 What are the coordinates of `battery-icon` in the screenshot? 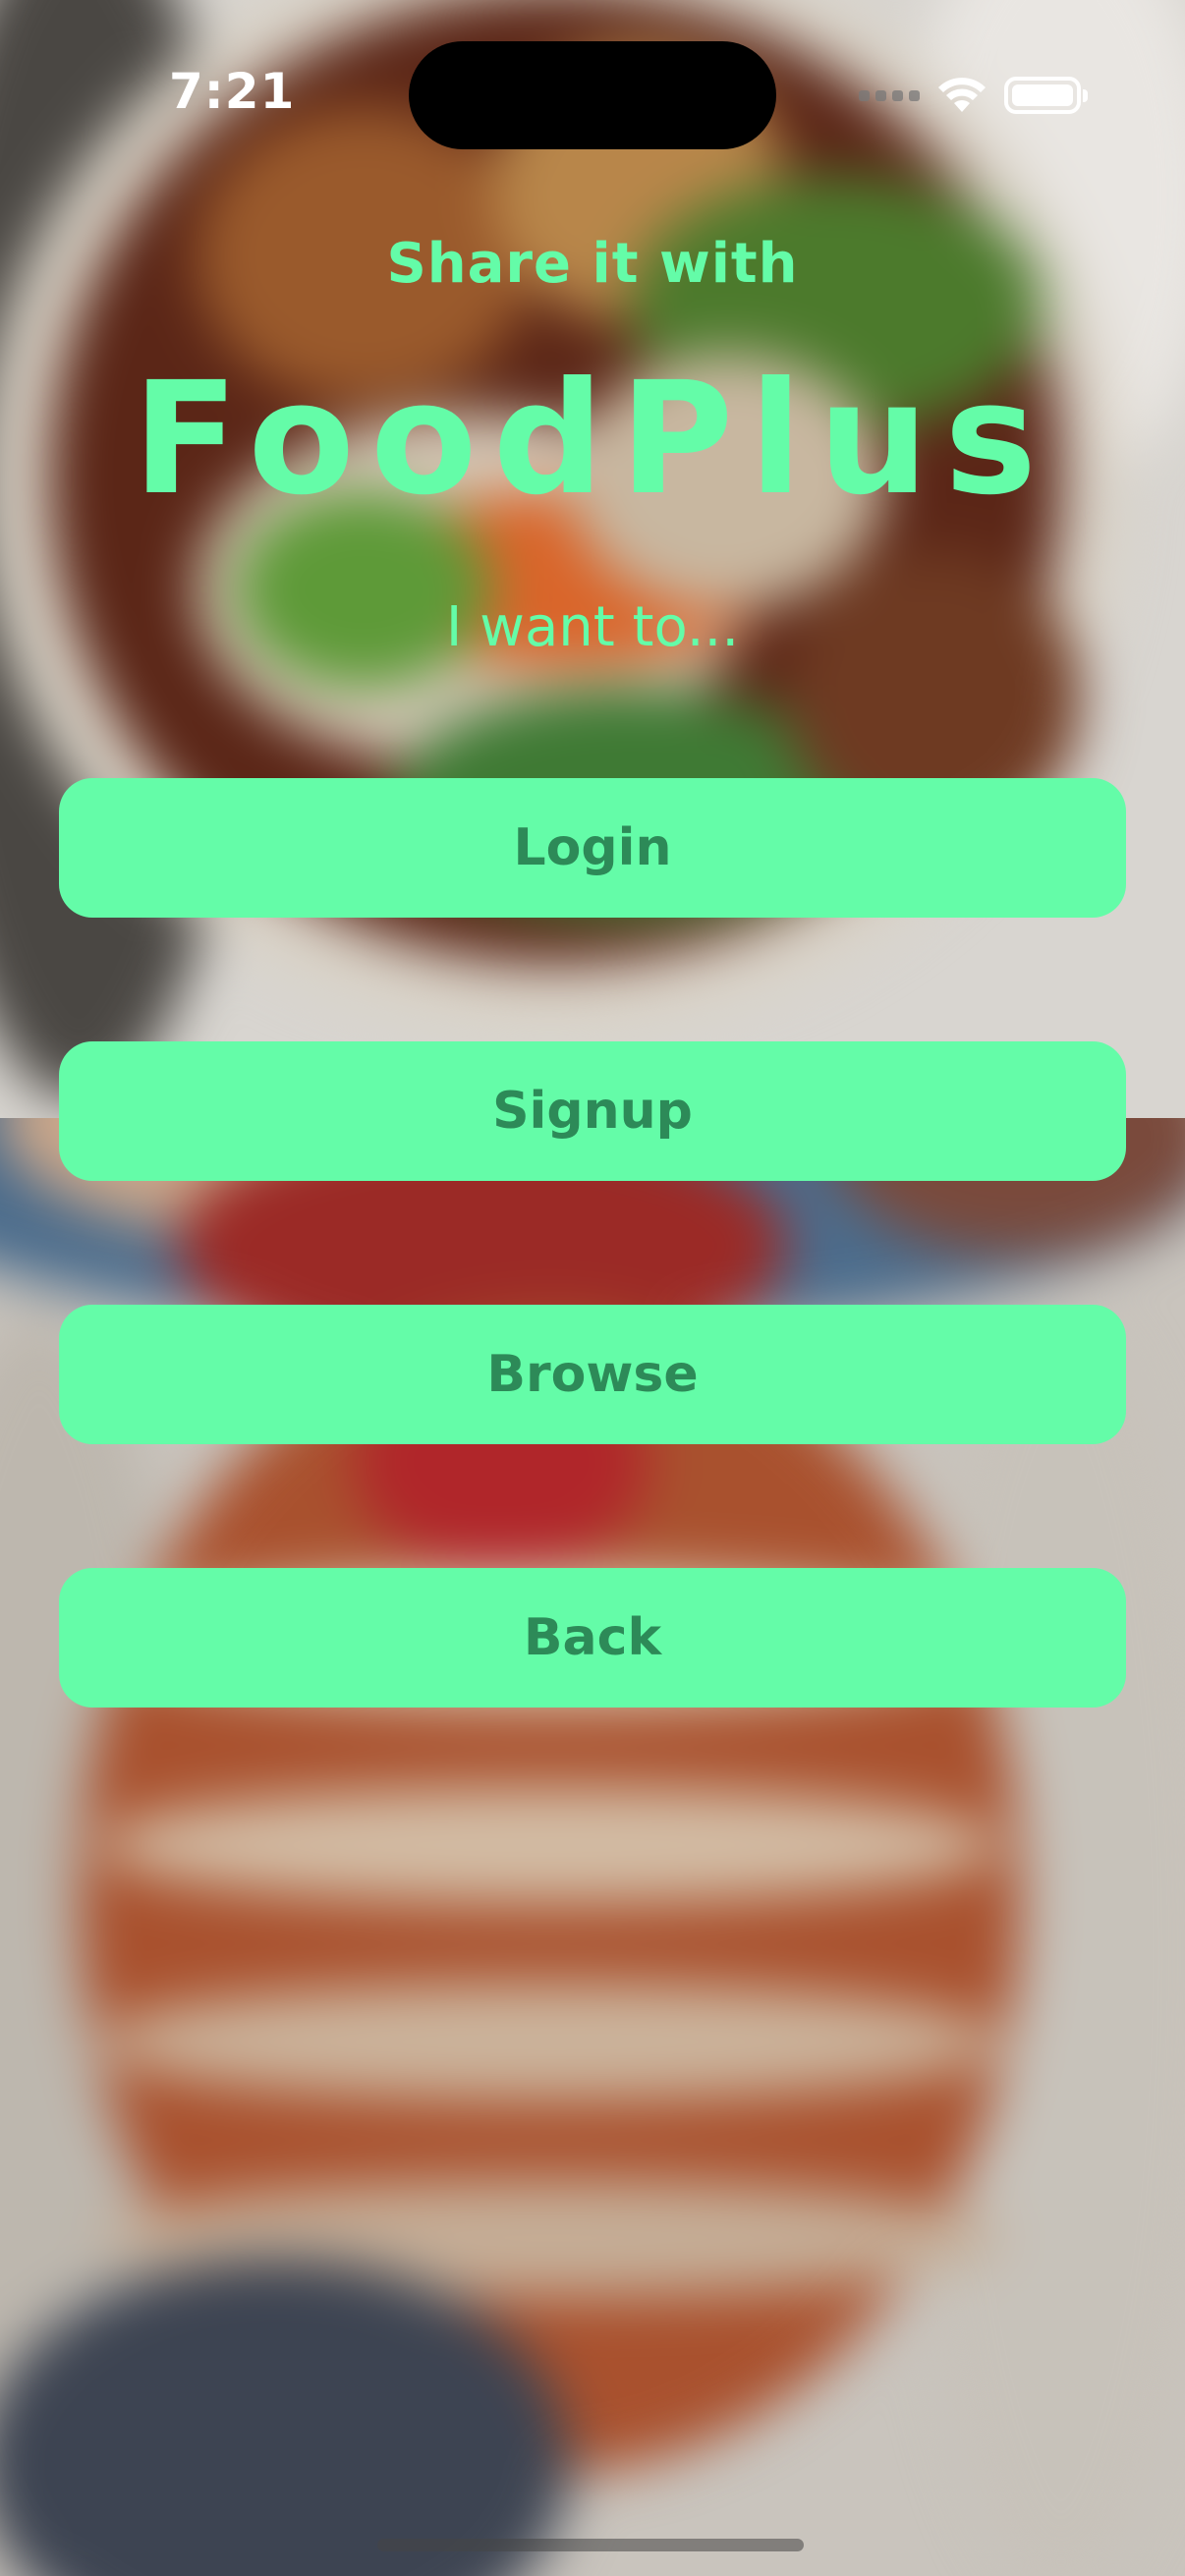 It's located at (1046, 95).